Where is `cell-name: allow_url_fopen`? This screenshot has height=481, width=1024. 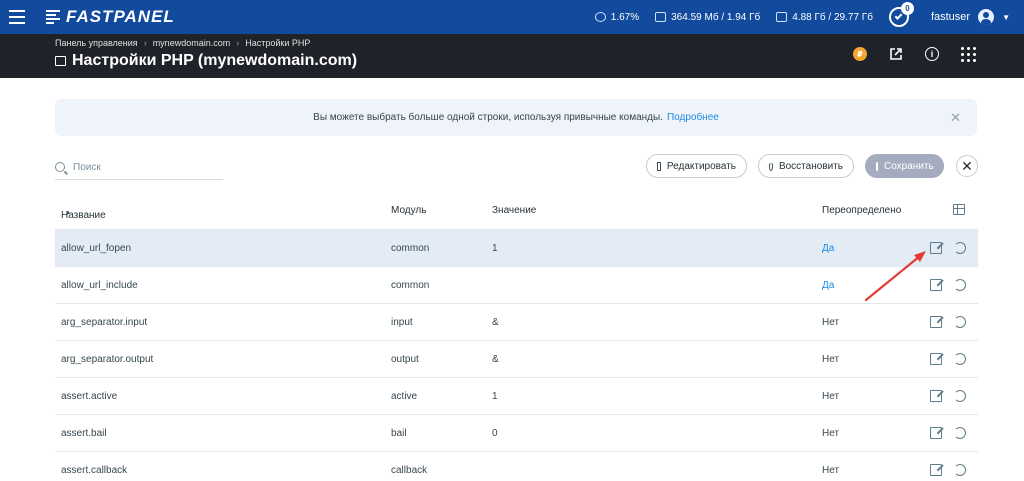
cell-name: allow_url_fopen is located at coordinates (96, 248).